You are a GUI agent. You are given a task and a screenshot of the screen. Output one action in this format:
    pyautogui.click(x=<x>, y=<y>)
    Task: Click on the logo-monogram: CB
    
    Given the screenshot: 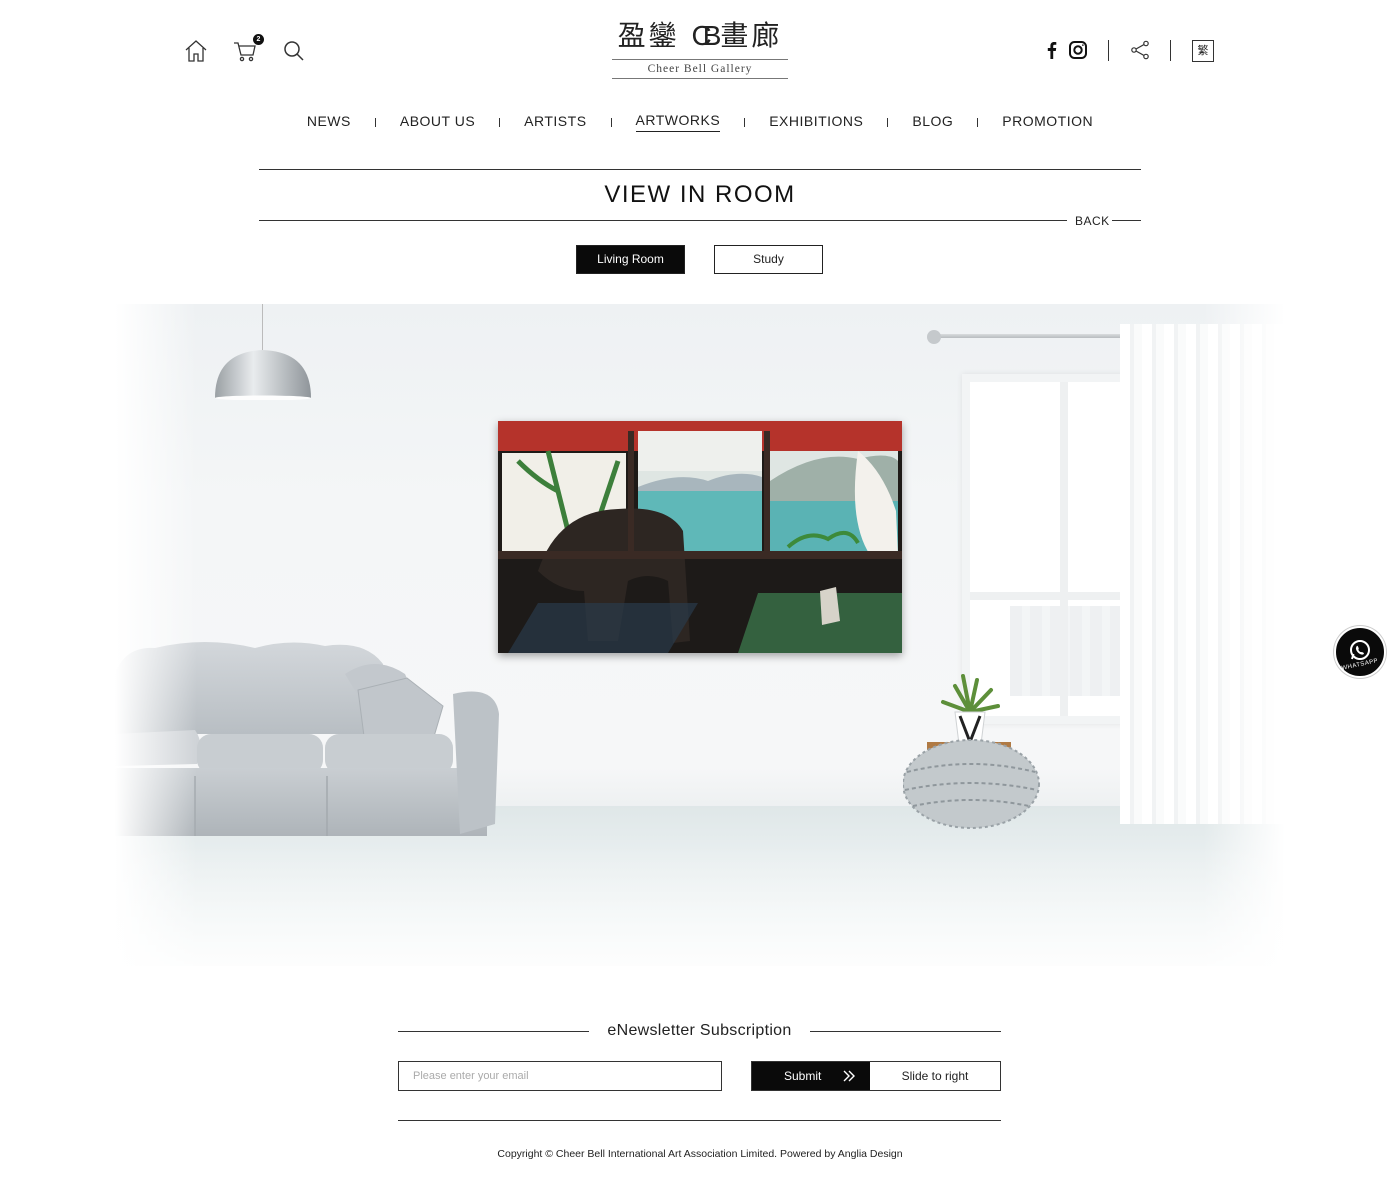 What is the action you would take?
    pyautogui.click(x=706, y=35)
    